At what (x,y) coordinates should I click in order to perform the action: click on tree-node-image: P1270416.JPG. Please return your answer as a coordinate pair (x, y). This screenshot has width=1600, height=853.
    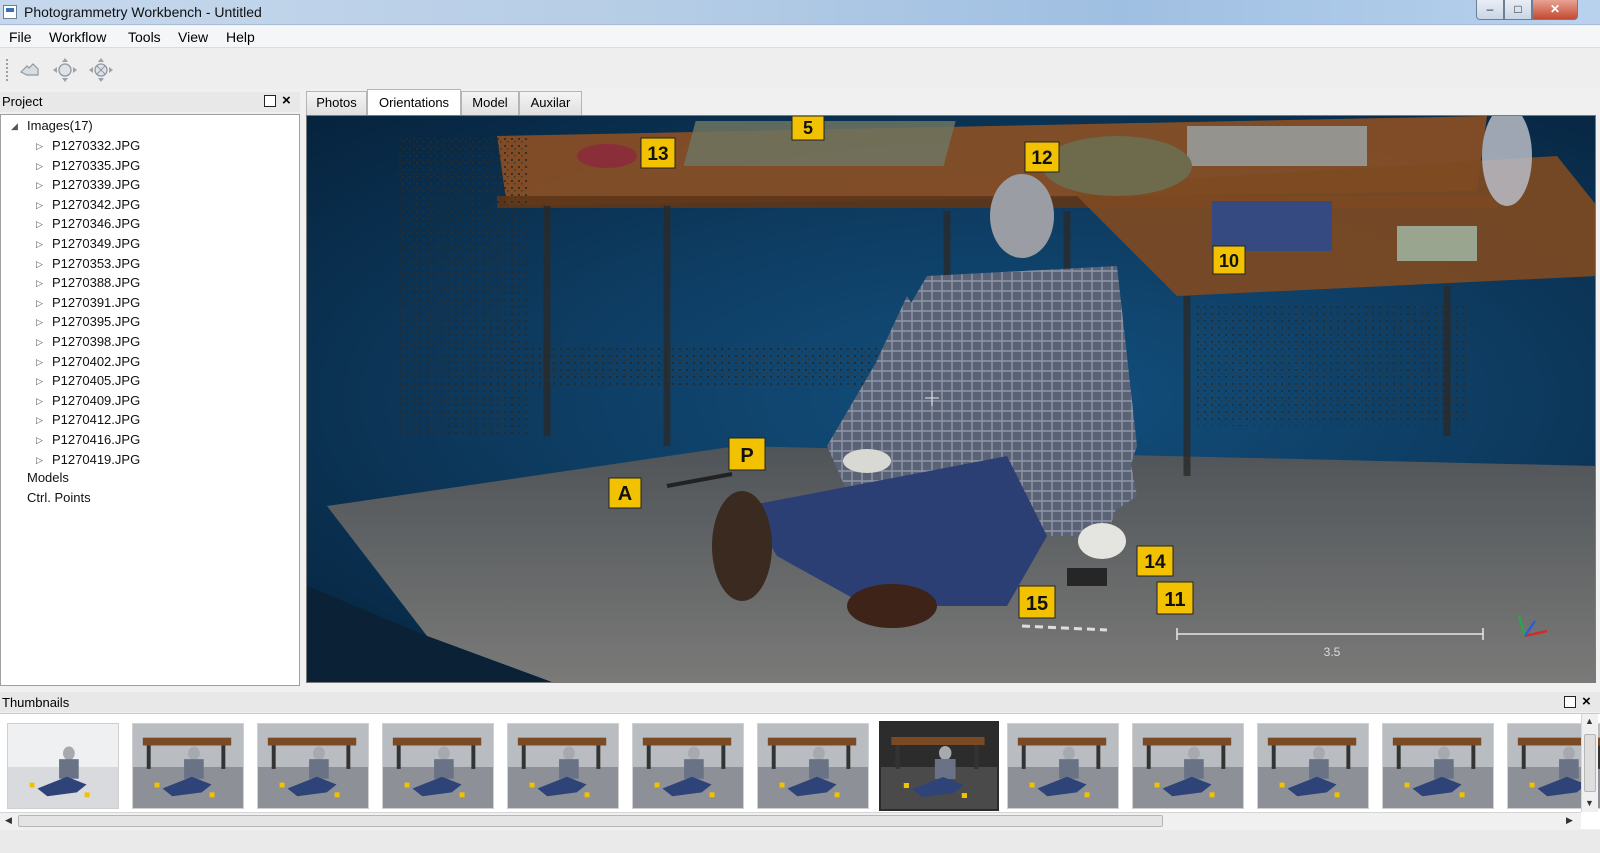
    Looking at the image, I should click on (96, 439).